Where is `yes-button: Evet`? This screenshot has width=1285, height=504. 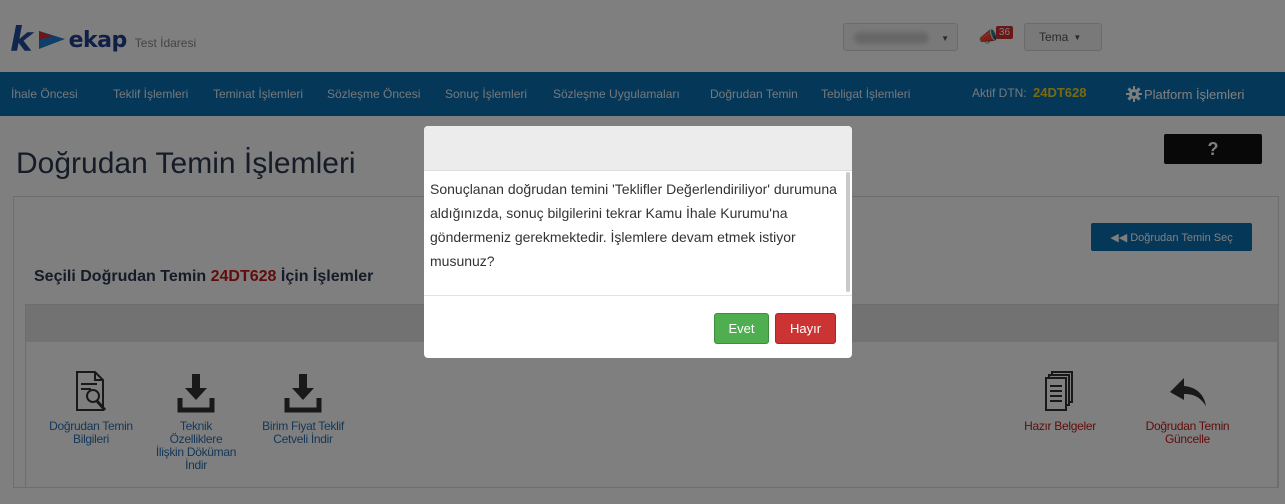 yes-button: Evet is located at coordinates (741, 328).